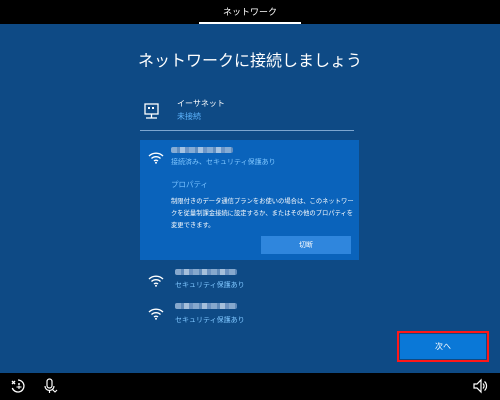 The image size is (500, 400). What do you see at coordinates (18, 386) in the screenshot?
I see `ease-of-access-icon` at bounding box center [18, 386].